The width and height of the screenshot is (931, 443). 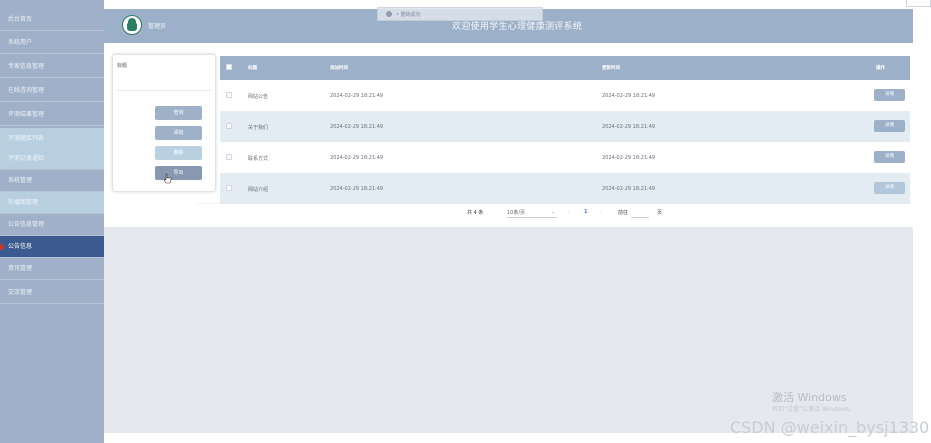 I want to click on query-button: 查询, so click(x=178, y=113).